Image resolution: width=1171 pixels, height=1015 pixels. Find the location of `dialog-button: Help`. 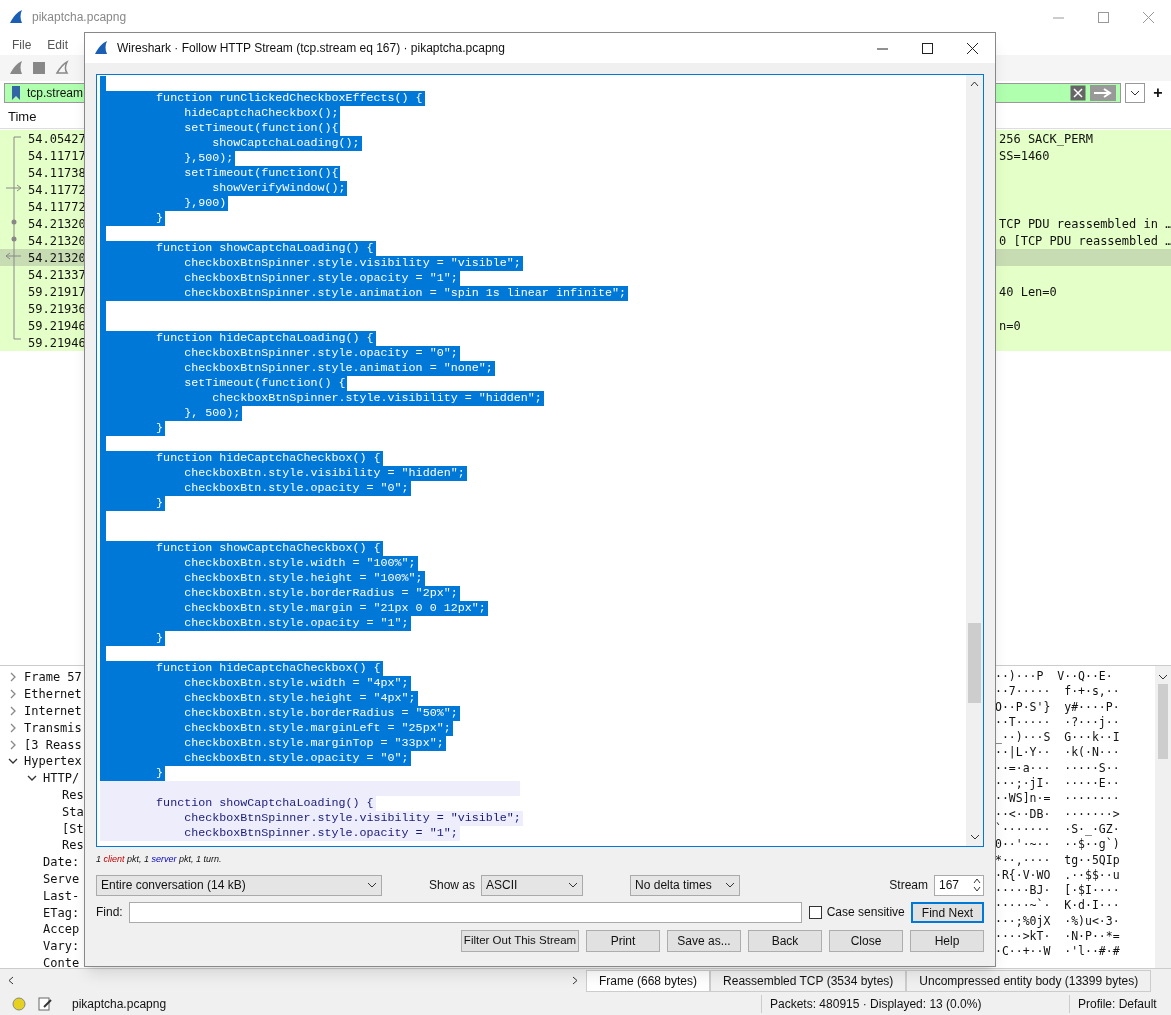

dialog-button: Help is located at coordinates (947, 941).